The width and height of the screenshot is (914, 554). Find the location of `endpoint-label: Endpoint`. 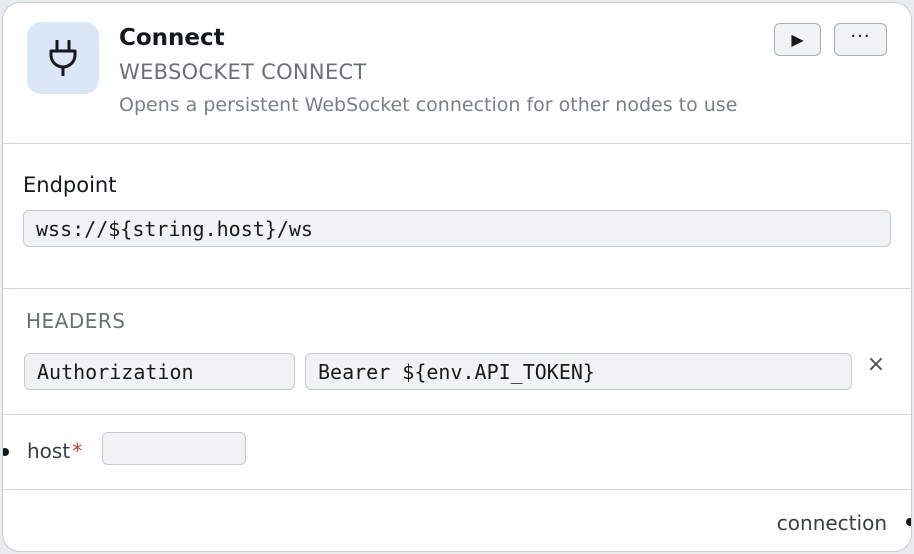

endpoint-label: Endpoint is located at coordinates (70, 185).